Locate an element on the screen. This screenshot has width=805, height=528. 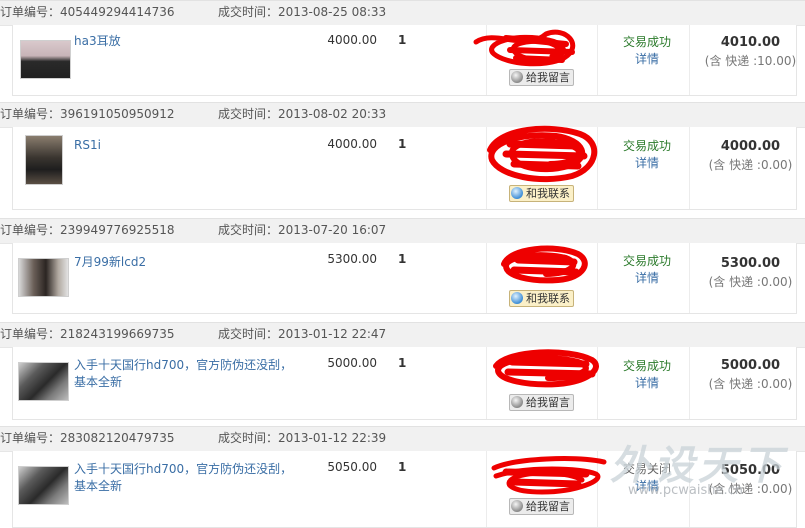
item-title-link: RS1i is located at coordinates (185, 145).